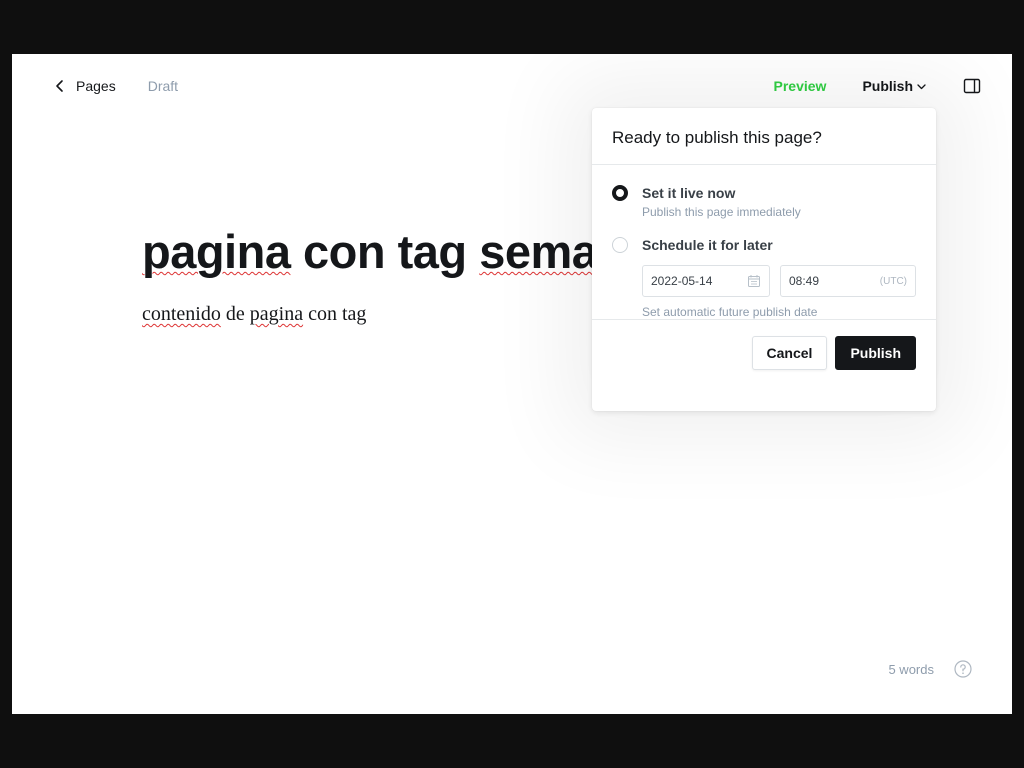  Describe the element at coordinates (963, 669) in the screenshot. I see `help-circle-icon` at that location.